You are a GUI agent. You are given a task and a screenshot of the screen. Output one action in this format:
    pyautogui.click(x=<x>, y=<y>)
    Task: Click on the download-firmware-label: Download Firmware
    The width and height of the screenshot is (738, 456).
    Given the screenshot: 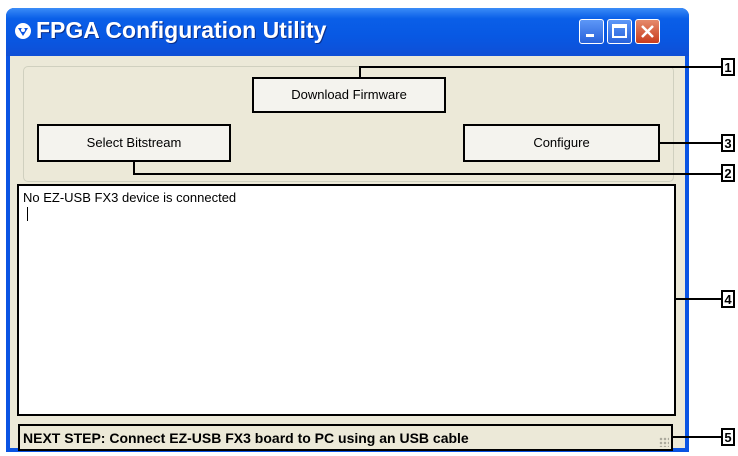 What is the action you would take?
    pyautogui.click(x=349, y=94)
    